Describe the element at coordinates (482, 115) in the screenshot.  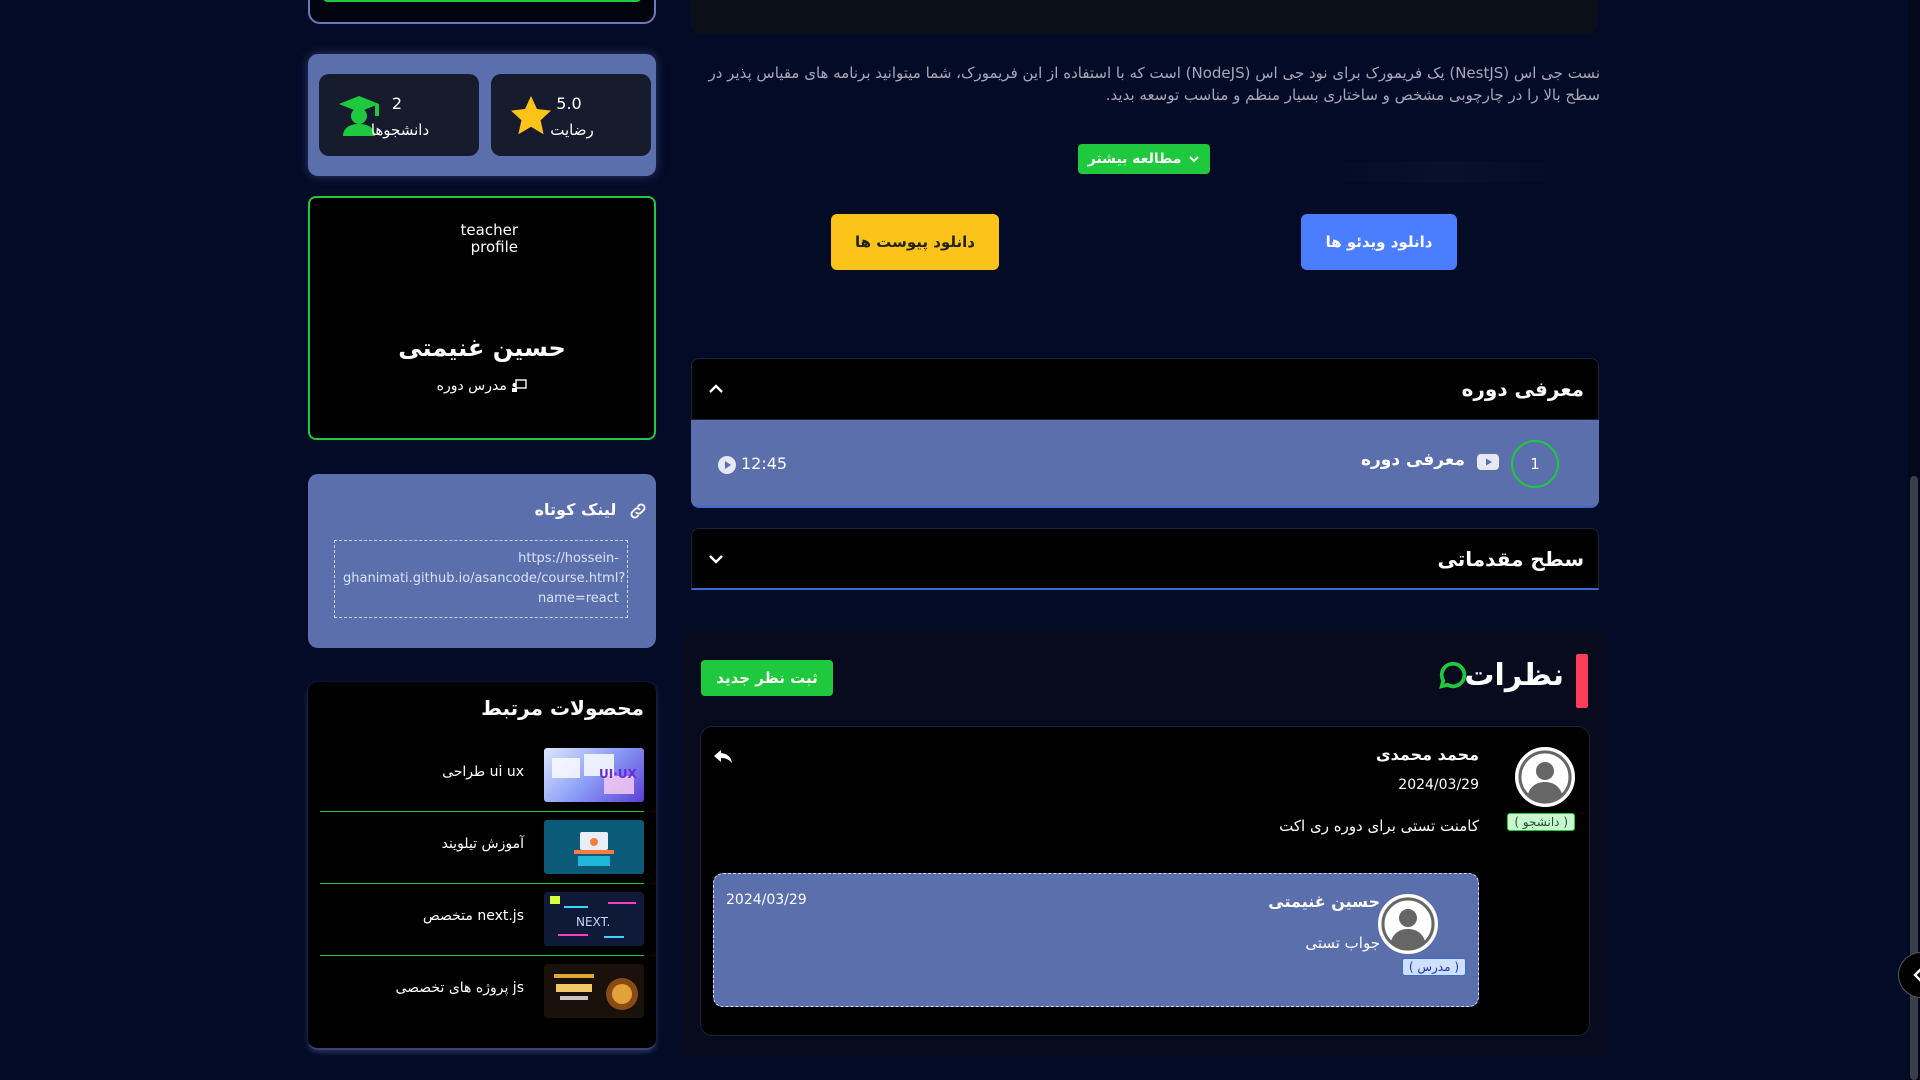
I see `course-stats-card: 5.0 رضایت 2 دانشجوها` at that location.